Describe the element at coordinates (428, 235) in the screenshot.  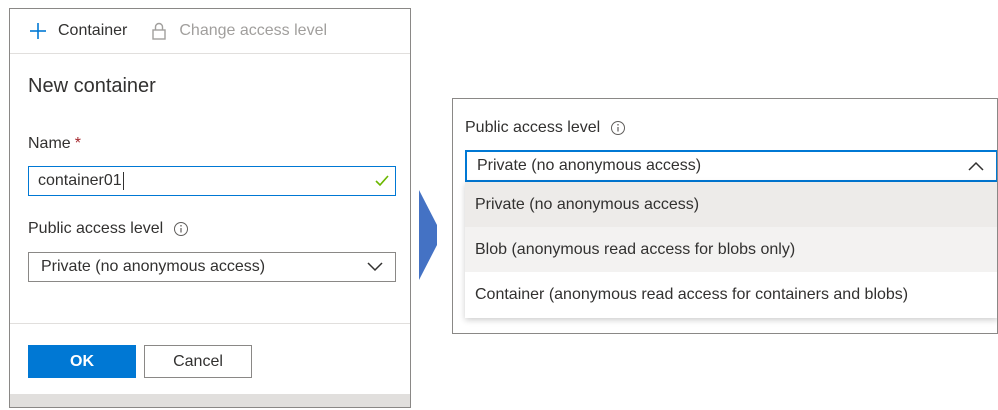
I see `arrow-right-icon` at that location.